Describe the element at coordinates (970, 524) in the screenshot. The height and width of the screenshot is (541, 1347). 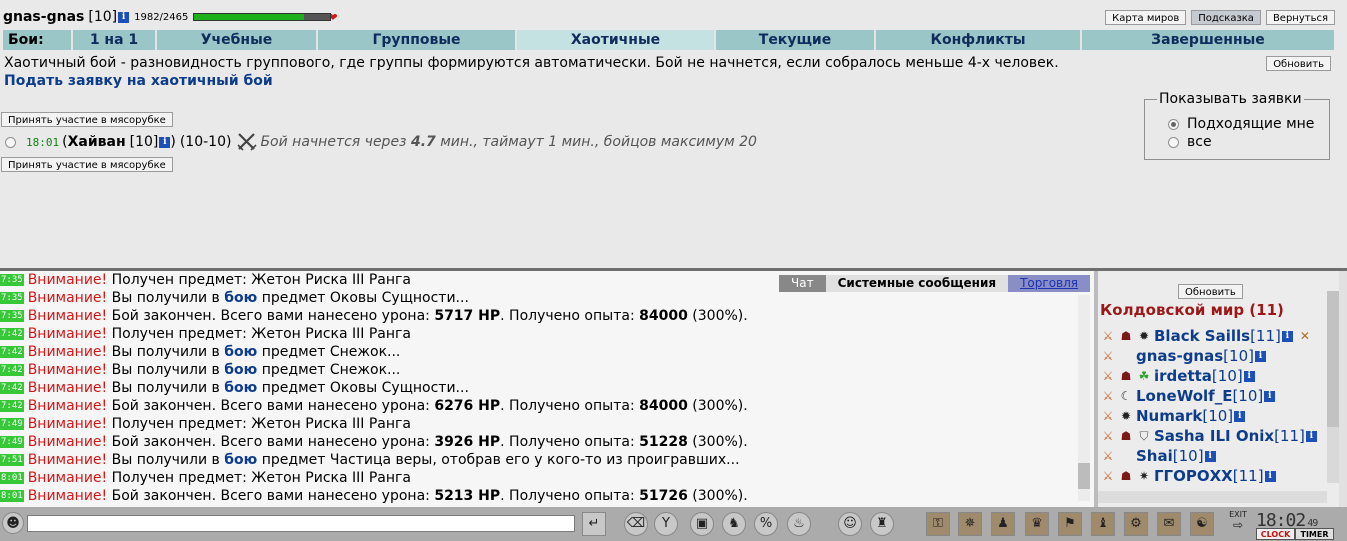
I see `skills-icon: ✵` at that location.